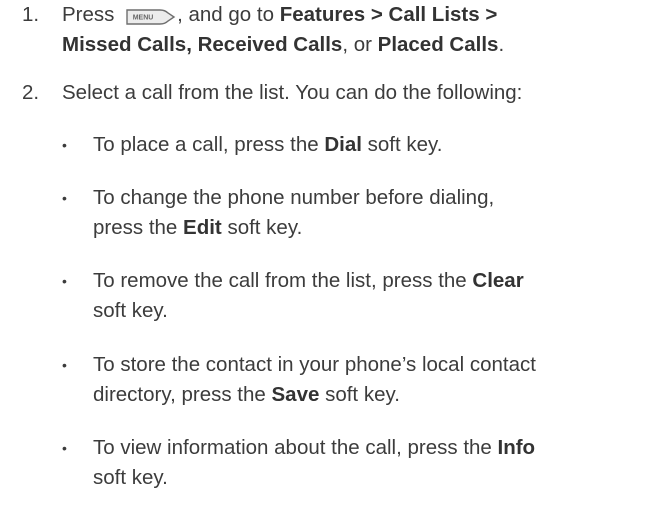 The height and width of the screenshot is (519, 650). I want to click on menu-path: Placed Calls, so click(438, 44).